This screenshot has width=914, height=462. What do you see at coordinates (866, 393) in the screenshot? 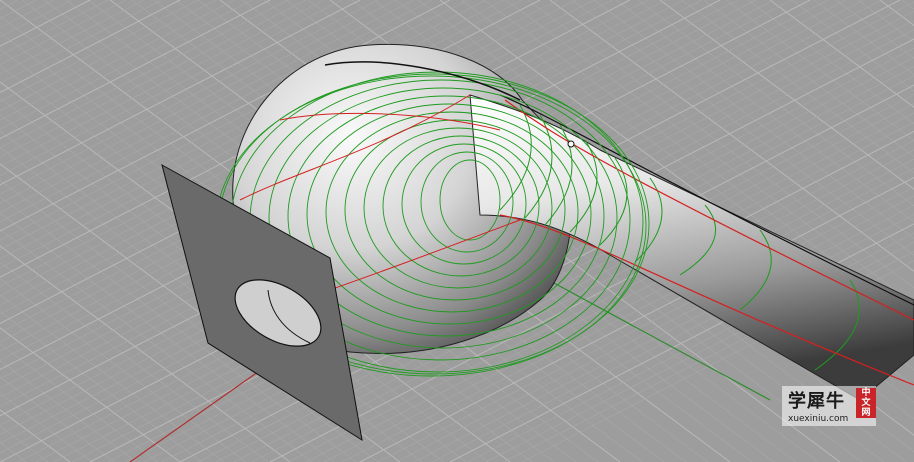
I see `badge-char: 中` at bounding box center [866, 393].